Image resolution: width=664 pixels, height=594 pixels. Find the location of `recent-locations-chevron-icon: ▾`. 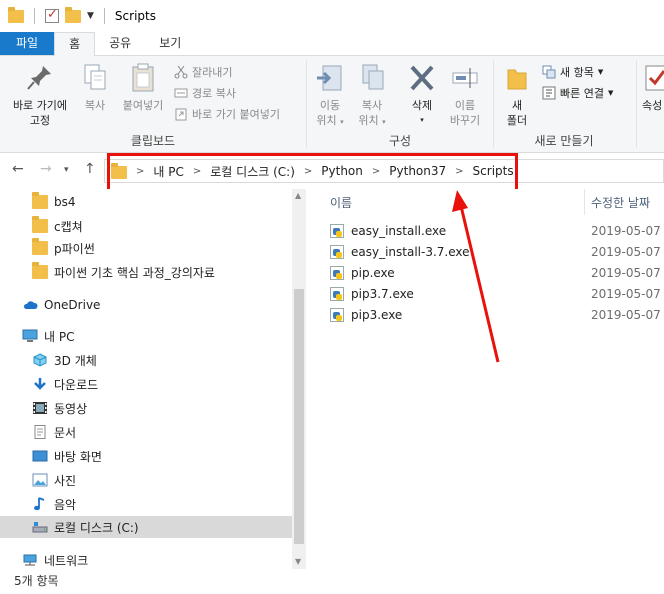

recent-locations-chevron-icon: ▾ is located at coordinates (66, 170).